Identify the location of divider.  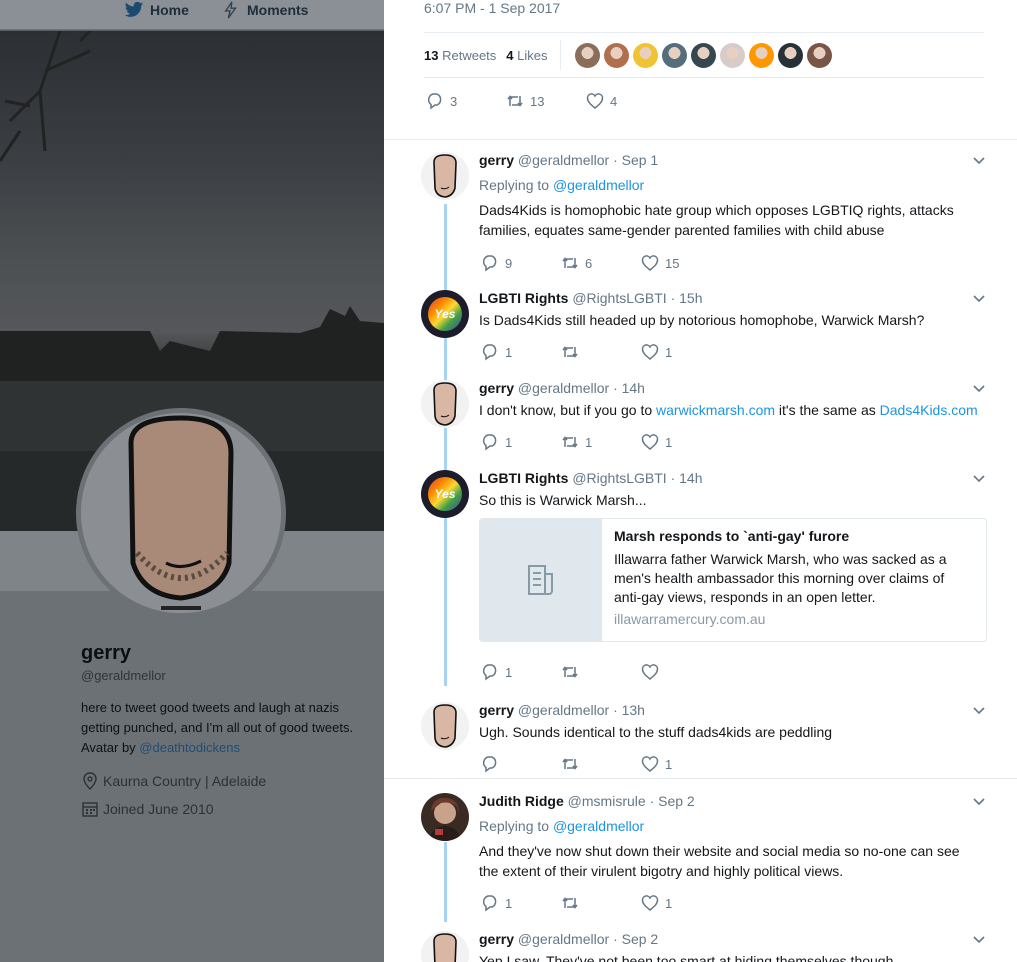
(700, 778).